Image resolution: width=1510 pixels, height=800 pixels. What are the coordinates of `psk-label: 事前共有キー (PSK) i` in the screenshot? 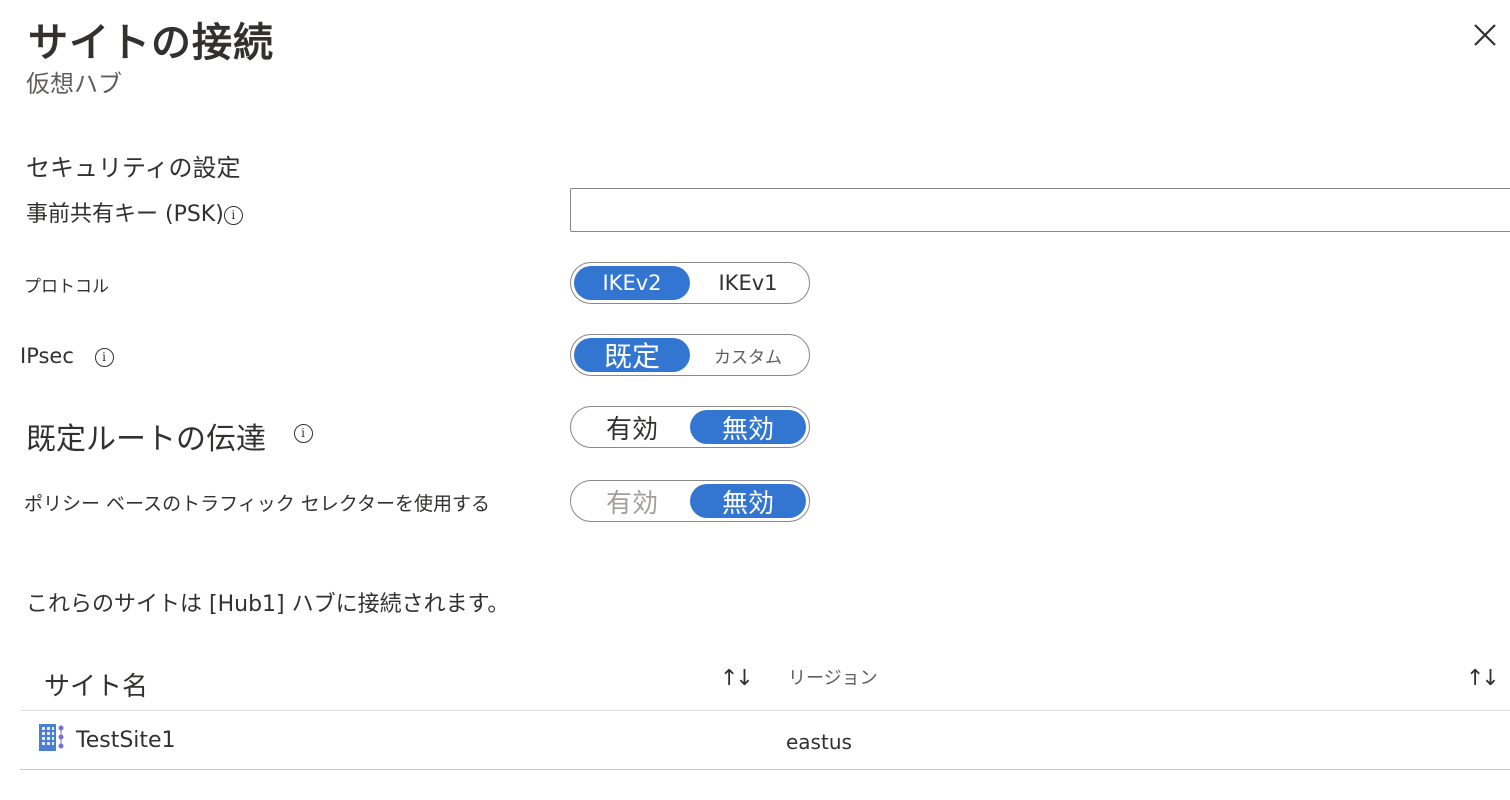 It's located at (134, 212).